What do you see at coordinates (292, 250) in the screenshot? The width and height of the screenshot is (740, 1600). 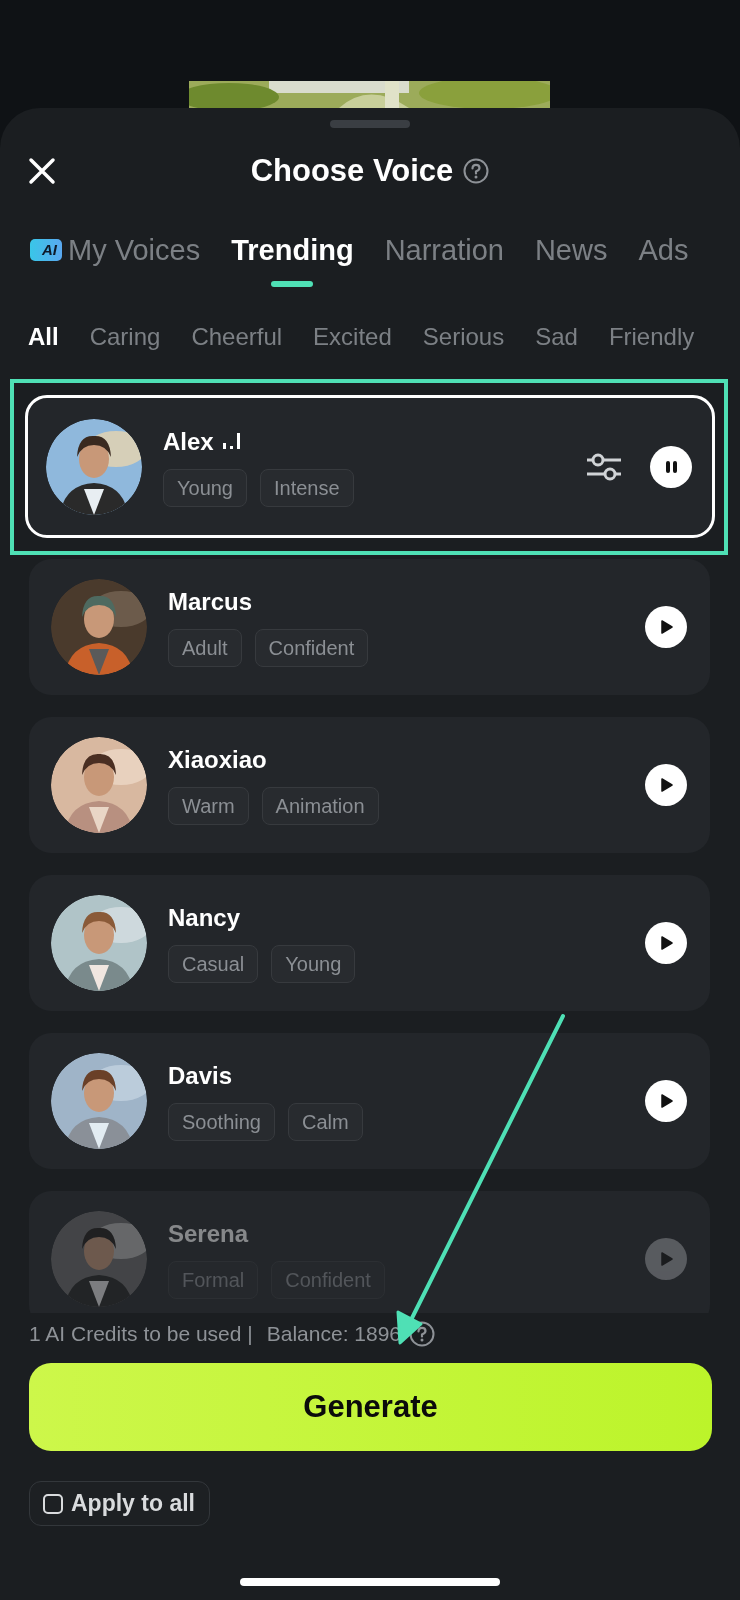 I see `category-tab: Trending` at bounding box center [292, 250].